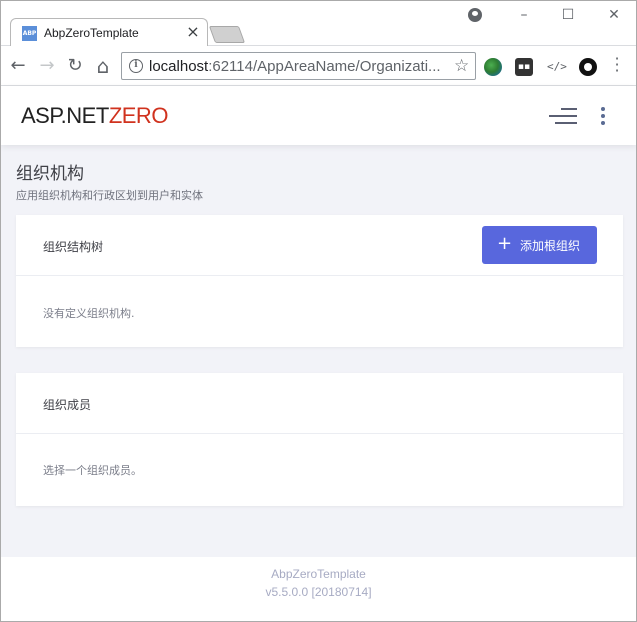  What do you see at coordinates (89, 313) in the screenshot?
I see `org-tree-empty-text: 没有定义组织机构.` at bounding box center [89, 313].